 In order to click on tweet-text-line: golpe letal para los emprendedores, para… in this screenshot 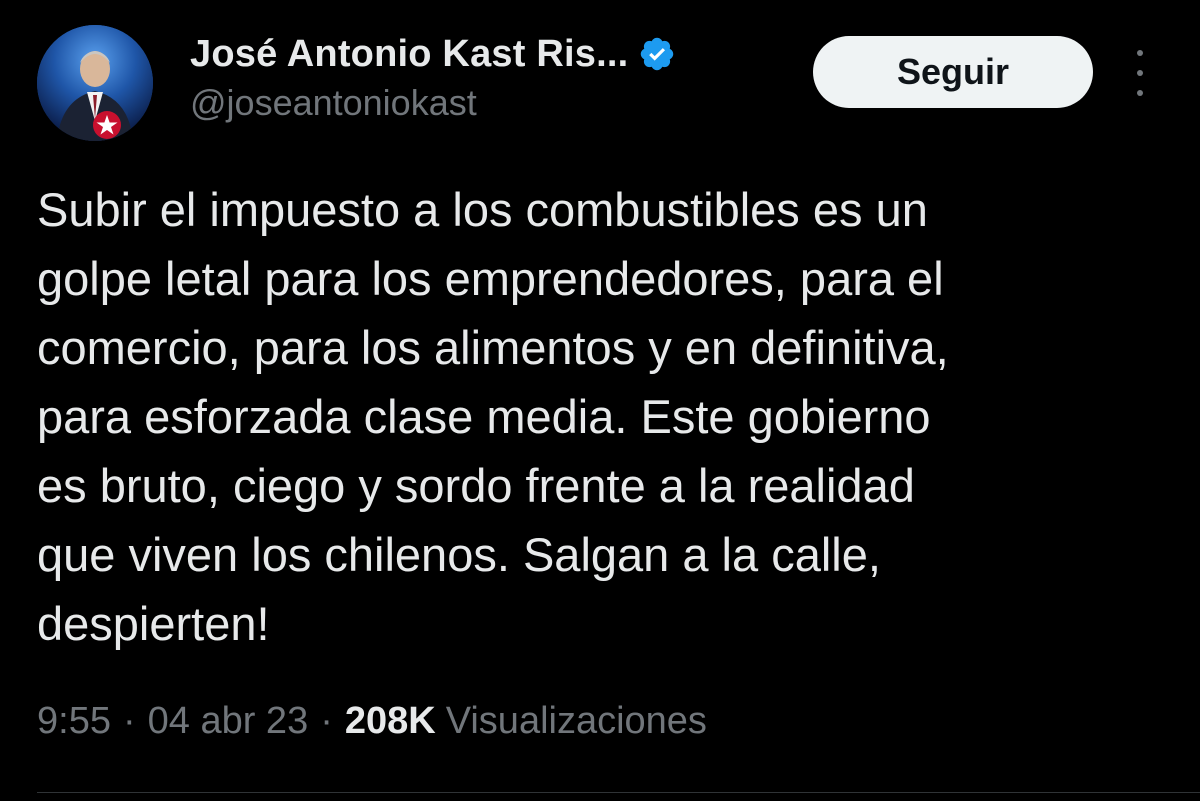, I will do `click(490, 278)`.